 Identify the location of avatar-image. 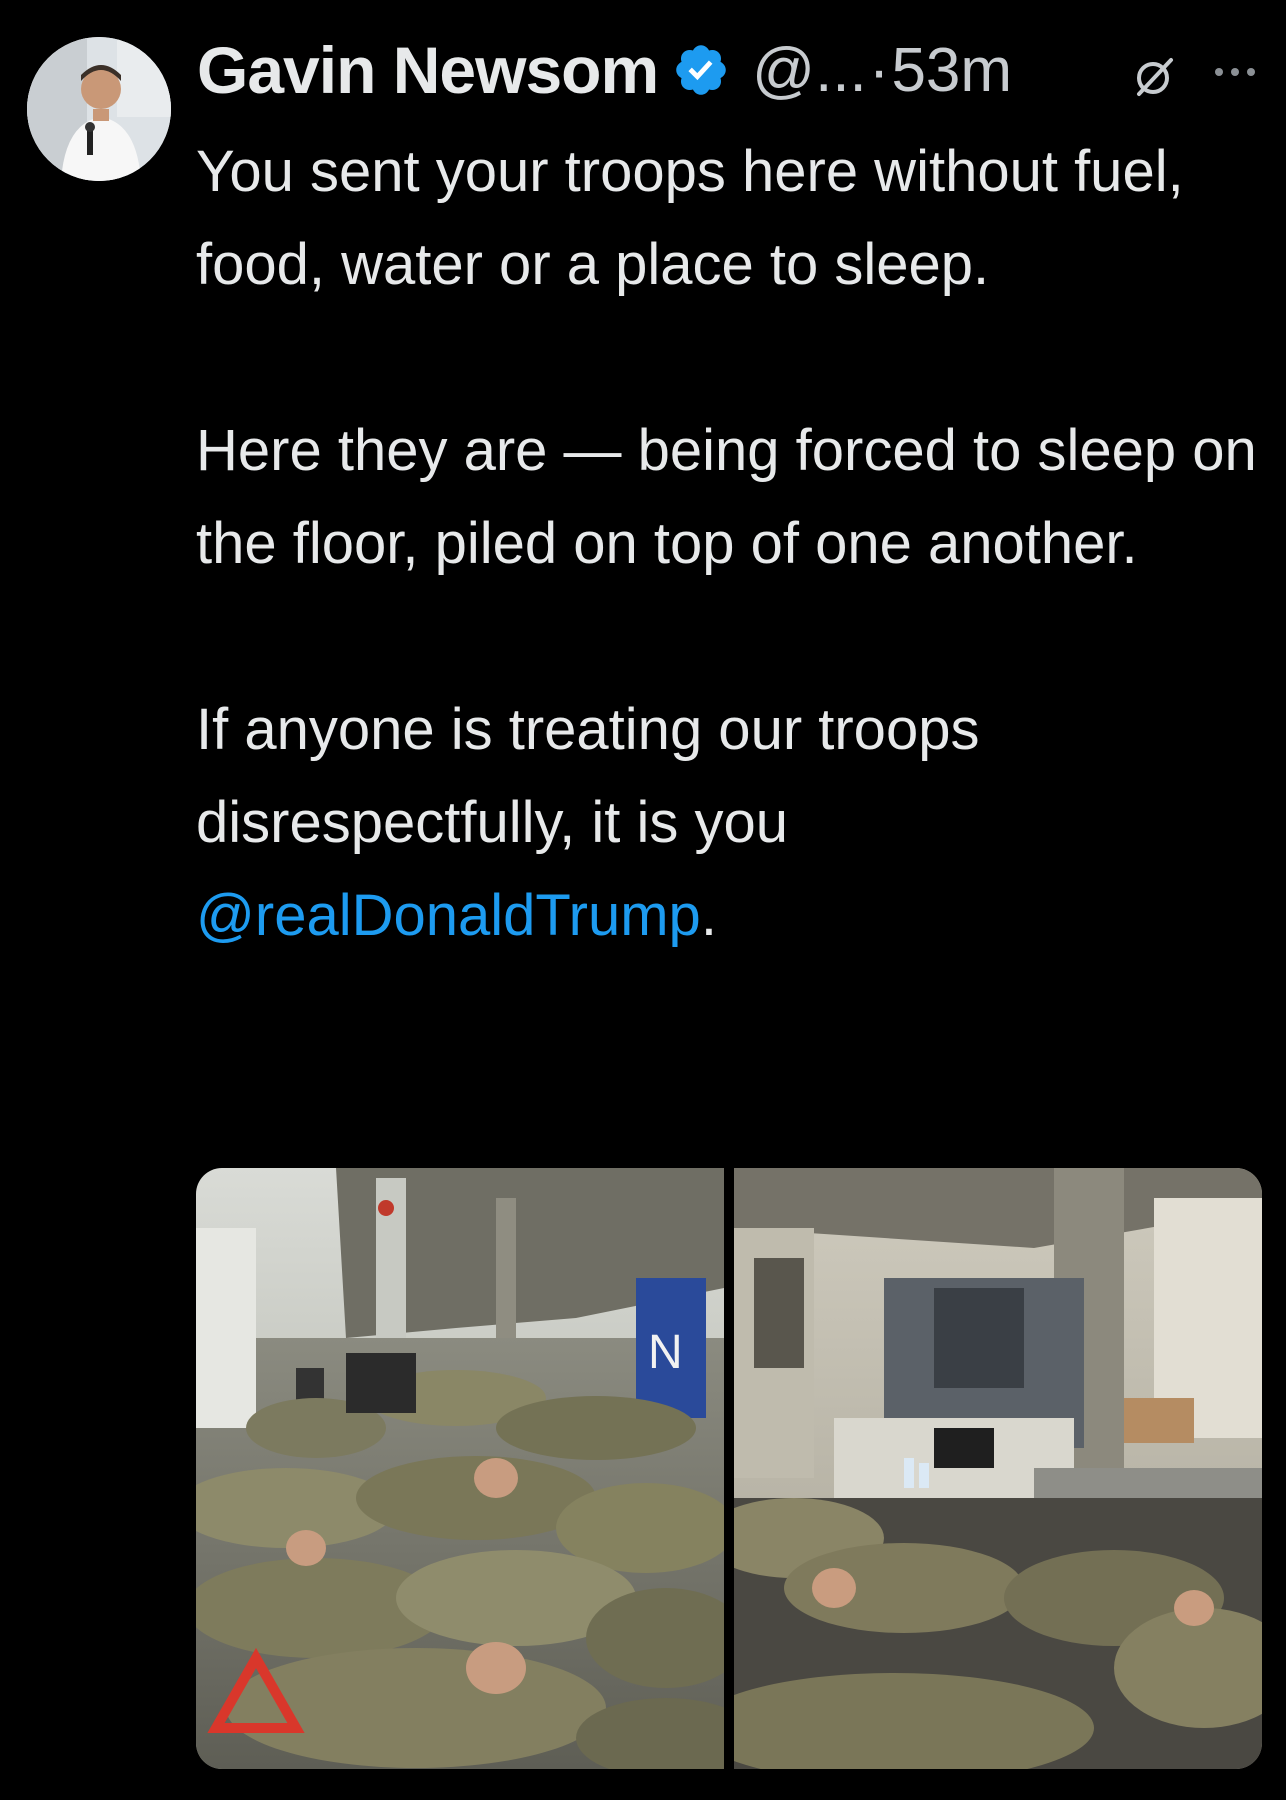
(99, 109).